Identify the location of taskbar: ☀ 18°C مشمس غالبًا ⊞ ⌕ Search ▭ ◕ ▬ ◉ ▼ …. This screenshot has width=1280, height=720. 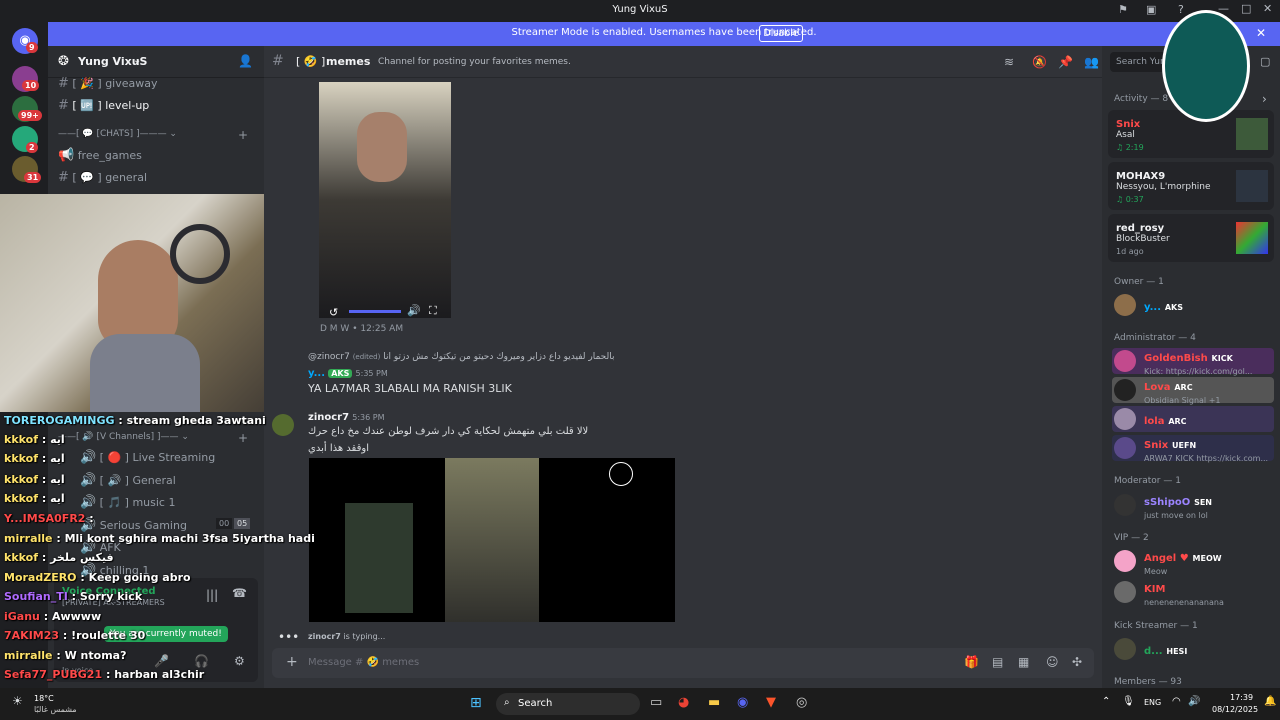
(640, 704).